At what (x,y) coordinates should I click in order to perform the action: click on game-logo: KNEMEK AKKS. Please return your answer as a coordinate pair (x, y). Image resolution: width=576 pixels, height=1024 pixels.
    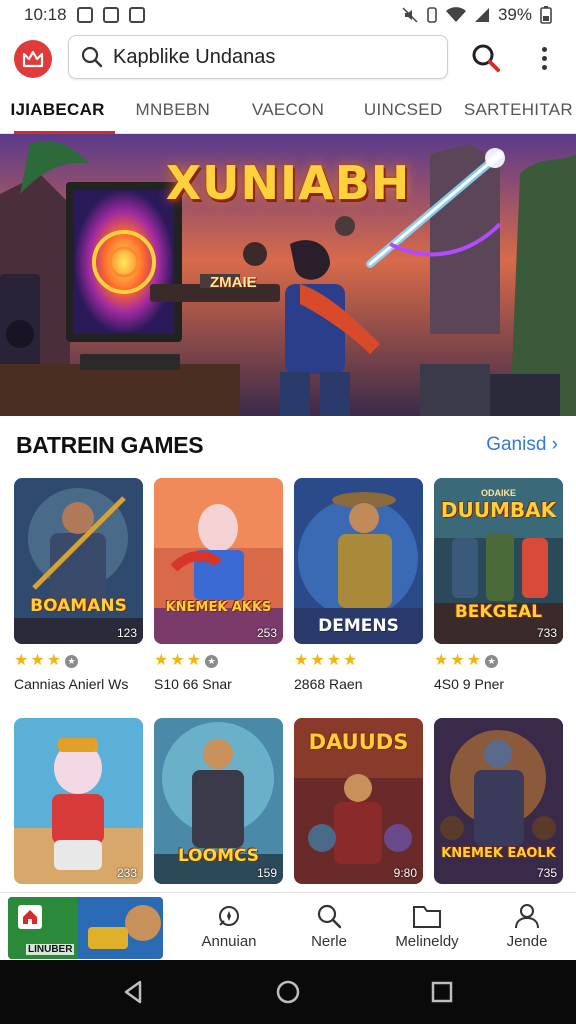
    Looking at the image, I should click on (218, 607).